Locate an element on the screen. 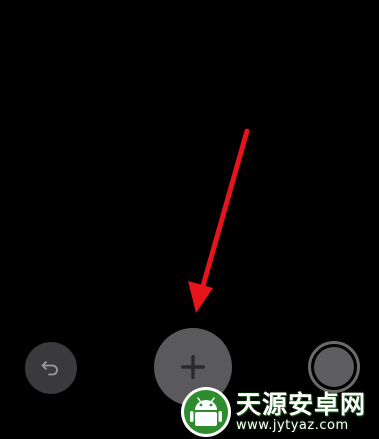  android-logo-icon is located at coordinates (206, 411).